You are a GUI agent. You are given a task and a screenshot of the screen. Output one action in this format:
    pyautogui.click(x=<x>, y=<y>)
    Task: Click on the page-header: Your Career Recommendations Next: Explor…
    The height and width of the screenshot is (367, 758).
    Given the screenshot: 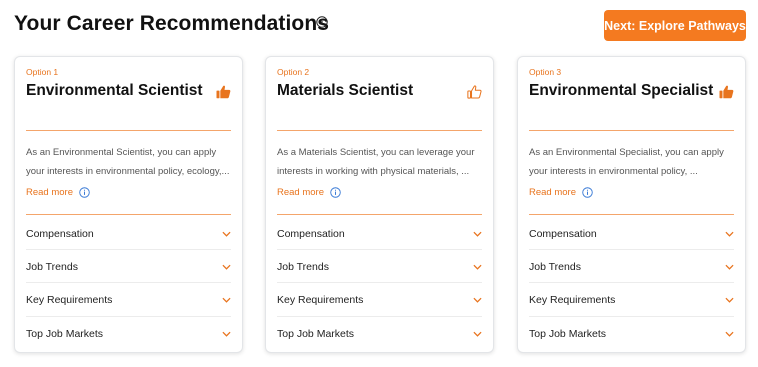 What is the action you would take?
    pyautogui.click(x=380, y=27)
    